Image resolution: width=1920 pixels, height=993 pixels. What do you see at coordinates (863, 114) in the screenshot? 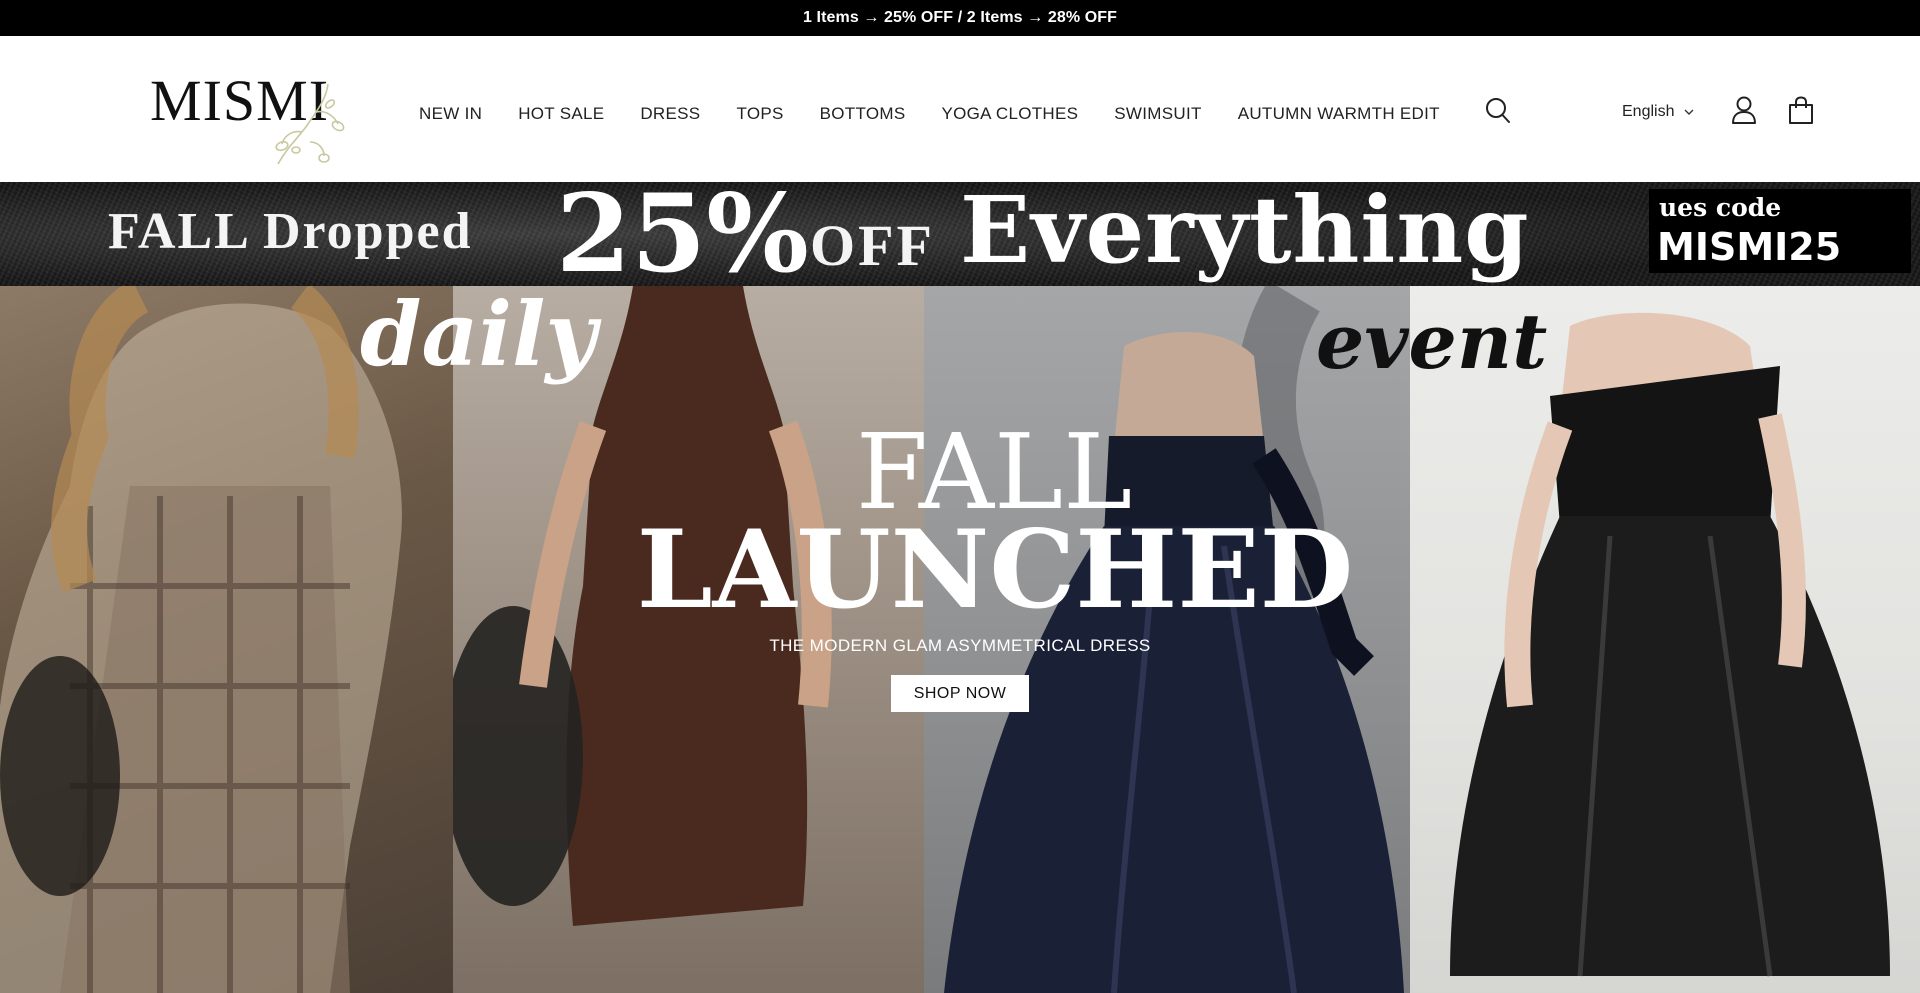
I see `nav-bottoms: BOTTOMS` at bounding box center [863, 114].